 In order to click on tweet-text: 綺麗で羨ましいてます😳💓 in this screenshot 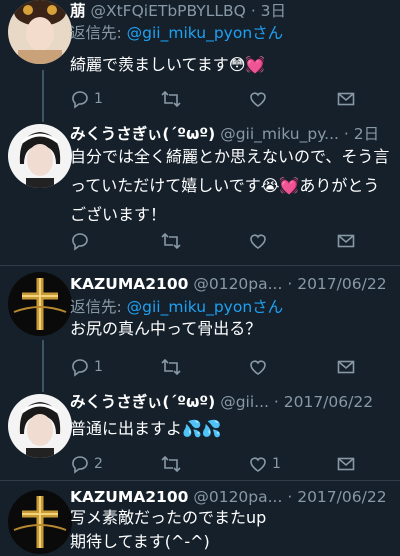, I will do `click(168, 64)`.